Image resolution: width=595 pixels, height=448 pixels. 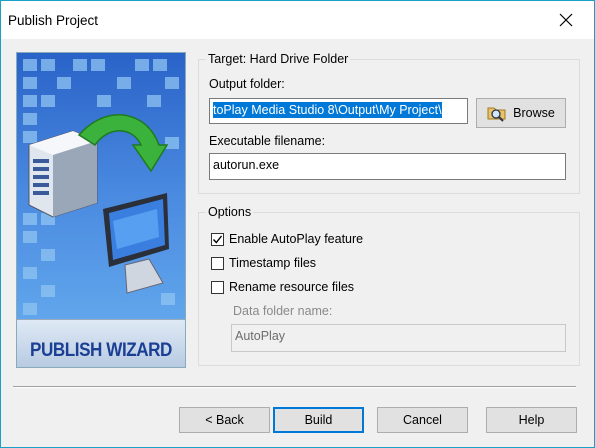 I want to click on back-button: < Back, so click(x=224, y=420).